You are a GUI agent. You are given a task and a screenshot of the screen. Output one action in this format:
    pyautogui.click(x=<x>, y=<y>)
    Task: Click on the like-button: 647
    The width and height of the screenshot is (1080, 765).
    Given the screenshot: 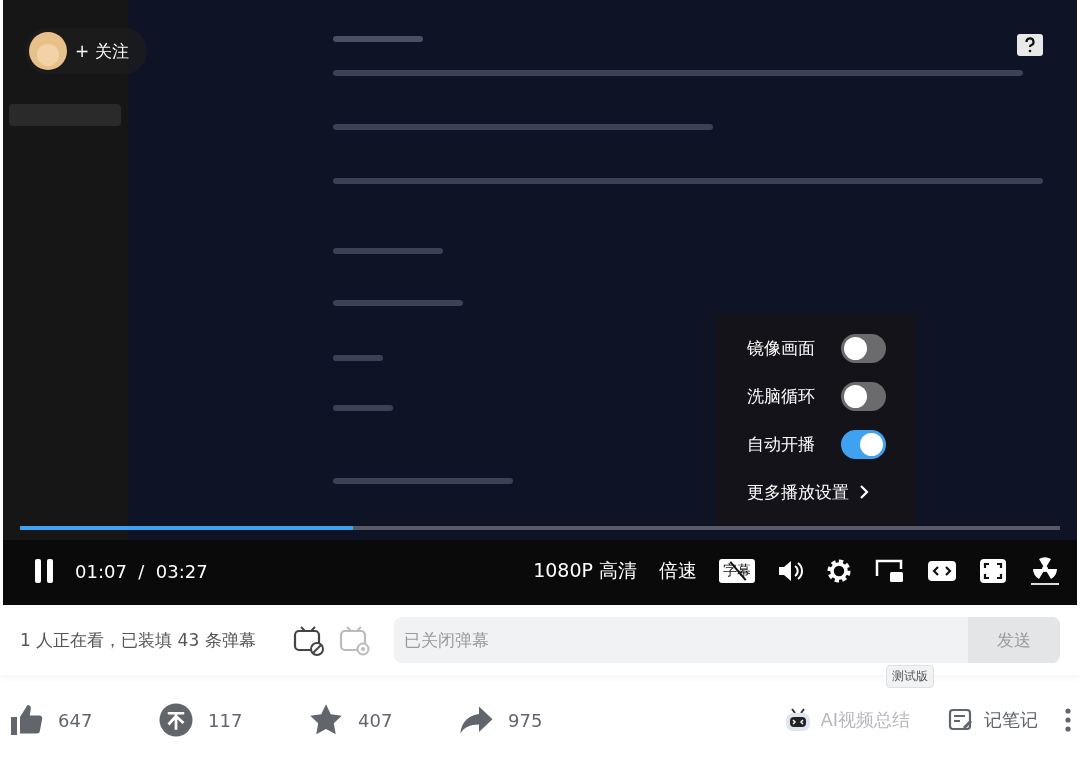 What is the action you would take?
    pyautogui.click(x=83, y=720)
    